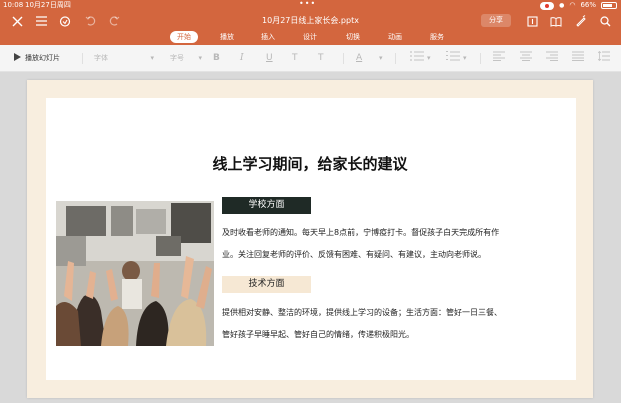 The image size is (621, 403). Describe the element at coordinates (266, 205) in the screenshot. I see `school-heading-label: 学校方面` at that location.